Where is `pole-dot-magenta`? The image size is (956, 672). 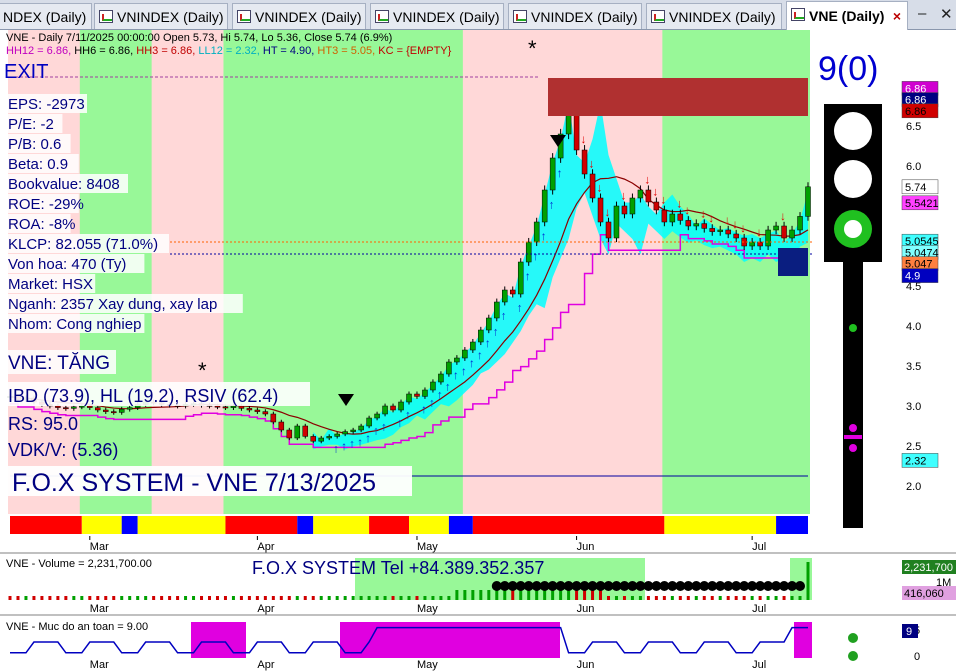 pole-dot-magenta is located at coordinates (853, 428).